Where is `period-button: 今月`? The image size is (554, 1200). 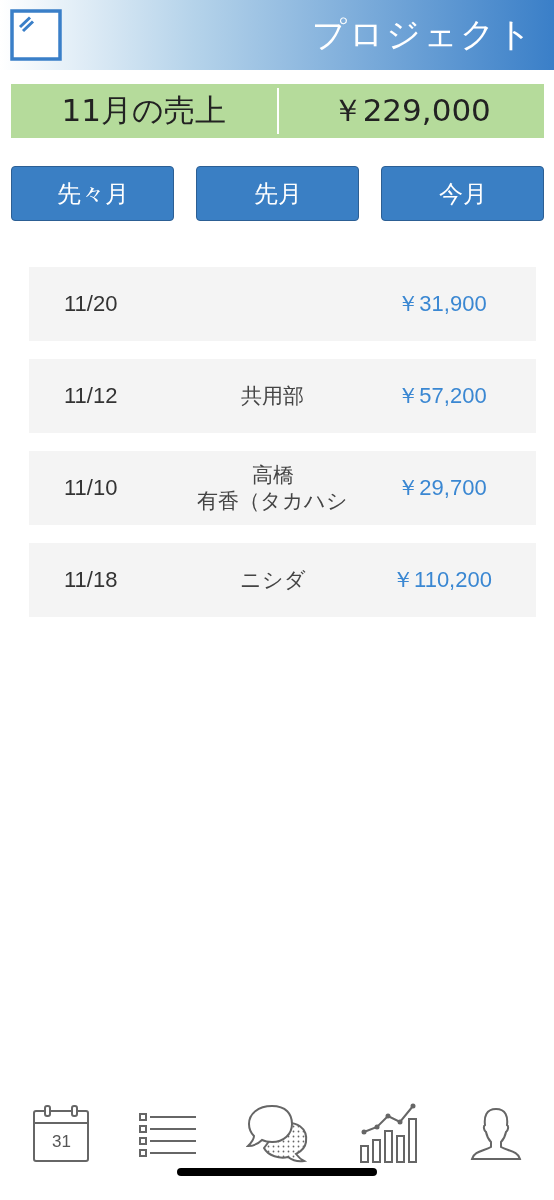 period-button: 今月 is located at coordinates (462, 193).